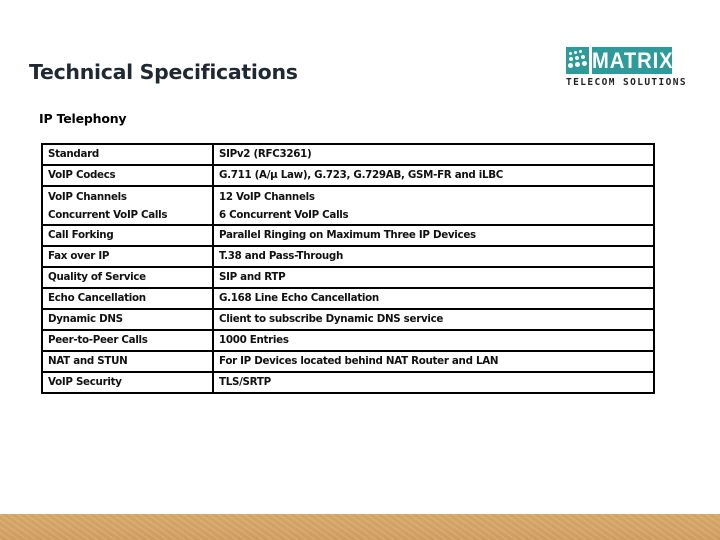  I want to click on spec-label-cell: Fax over IP, so click(127, 256).